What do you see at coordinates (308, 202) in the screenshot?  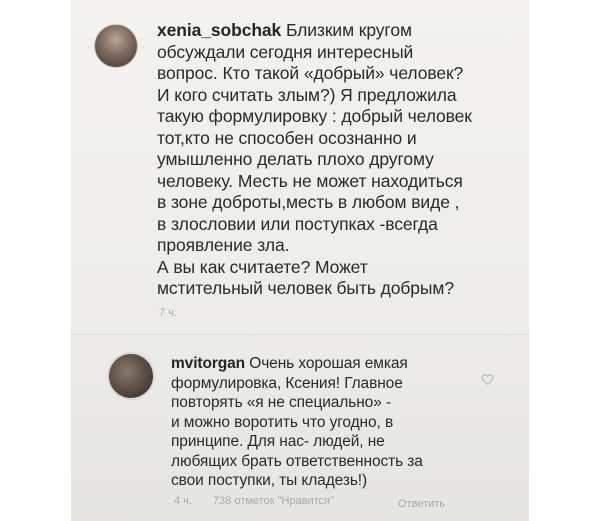 I see `caption-line: в зоне доброты,месть в любом виде ,` at bounding box center [308, 202].